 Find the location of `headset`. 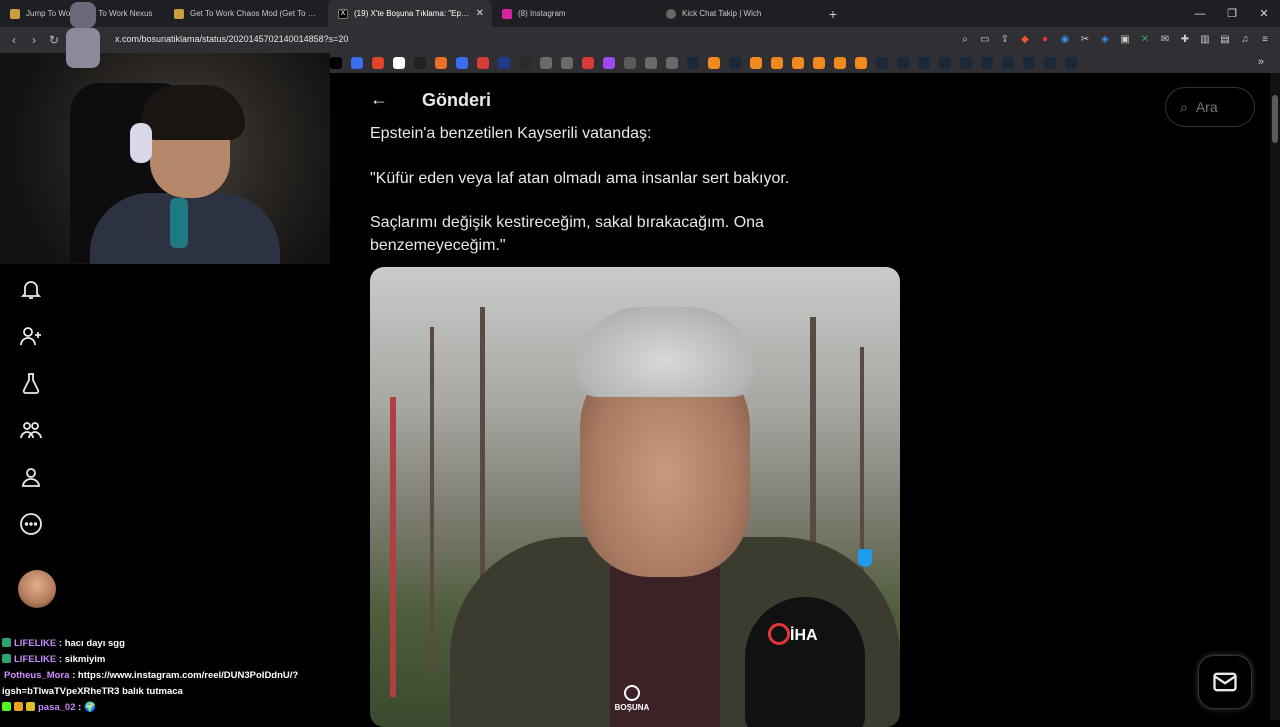

headset is located at coordinates (141, 143).